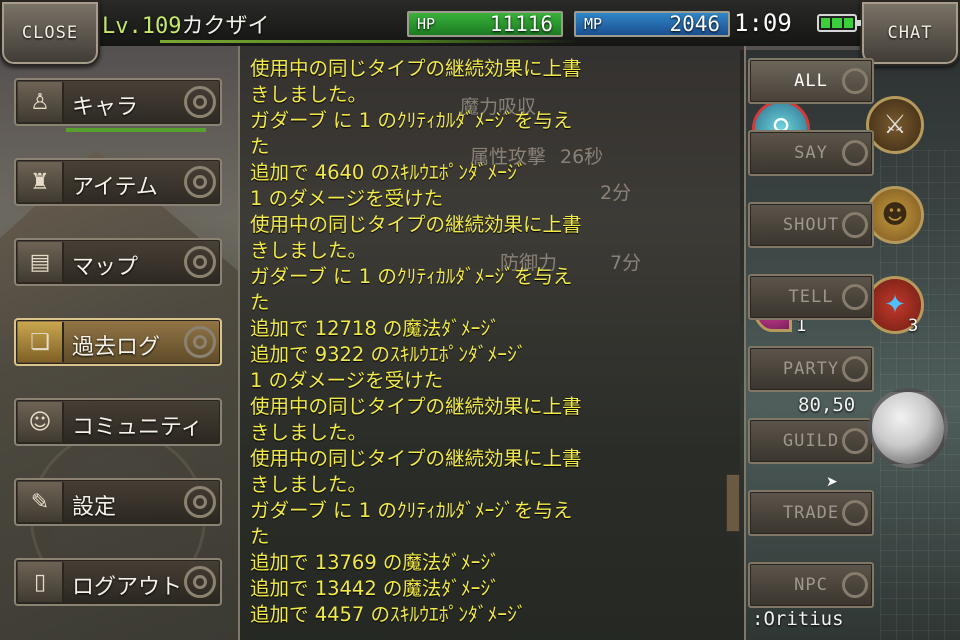 Image resolution: width=960 pixels, height=640 pixels. I want to click on menu-item-logout: ▯ ログアウト, so click(118, 582).